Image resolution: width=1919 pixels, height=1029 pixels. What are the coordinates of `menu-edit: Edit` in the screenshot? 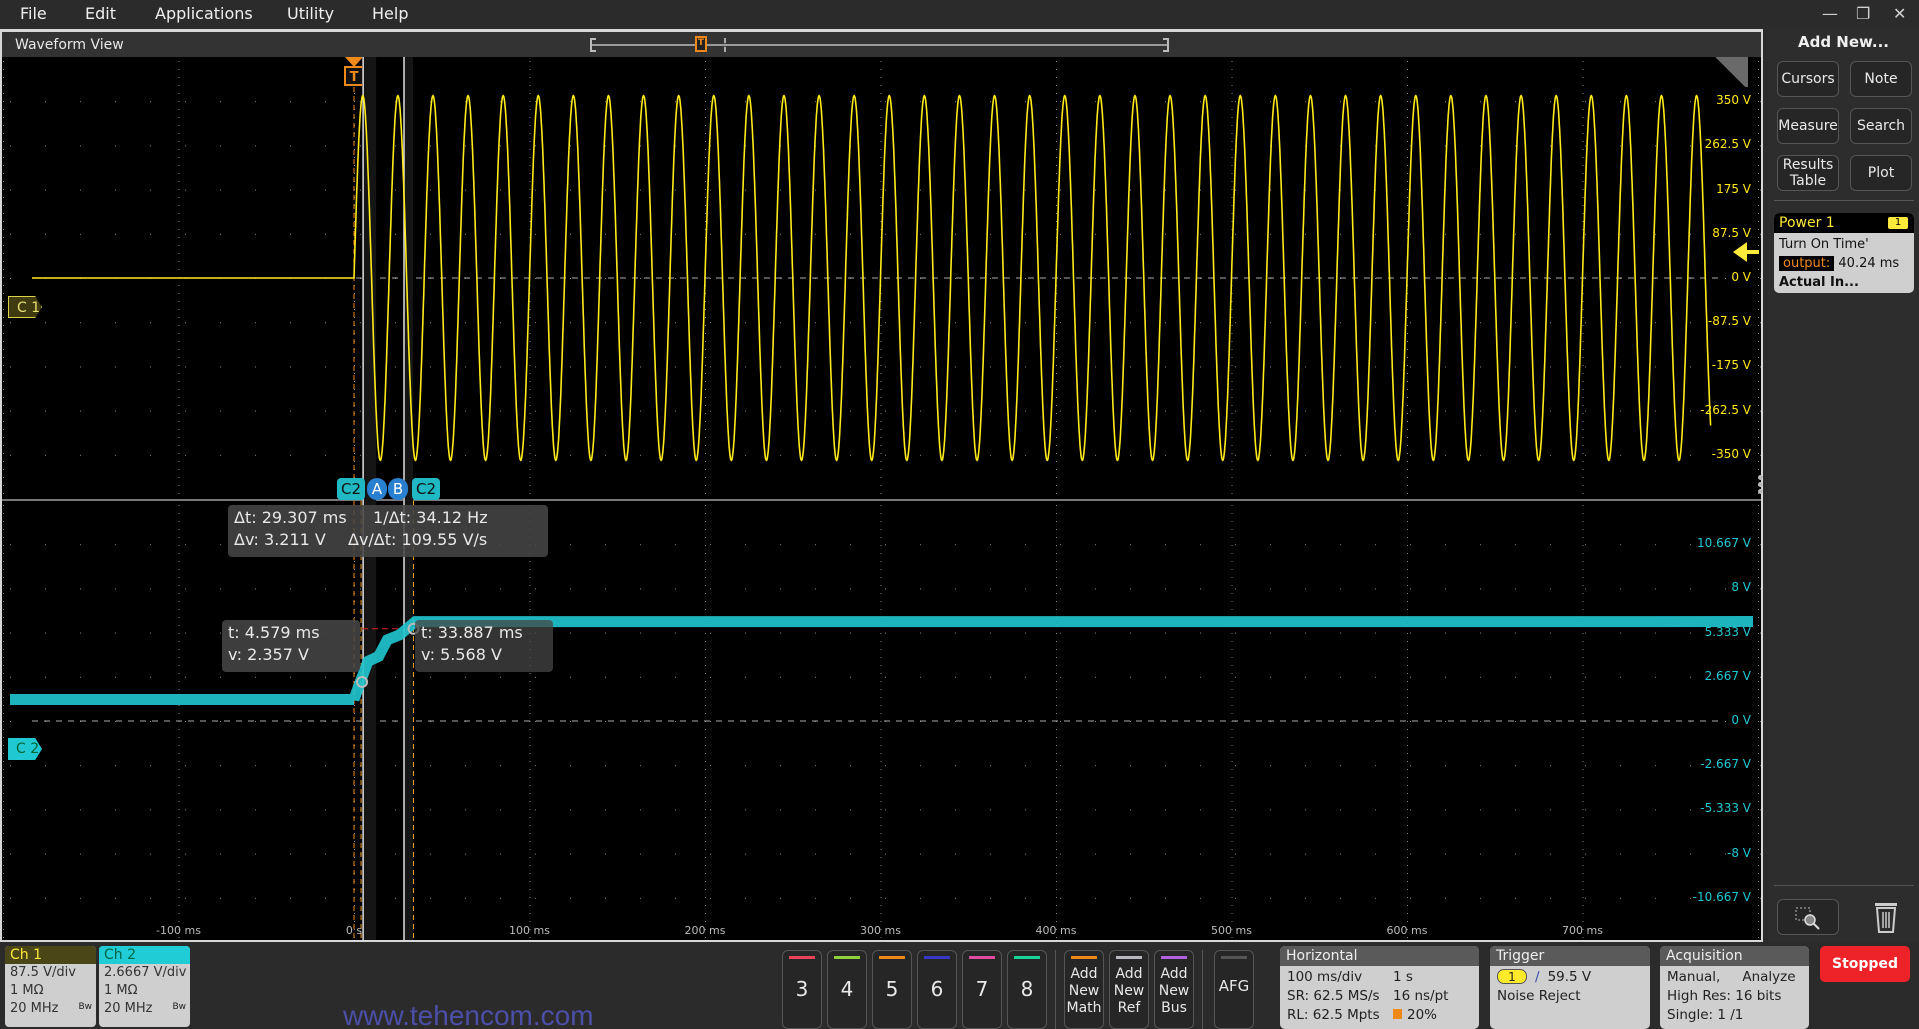 It's located at (100, 13).